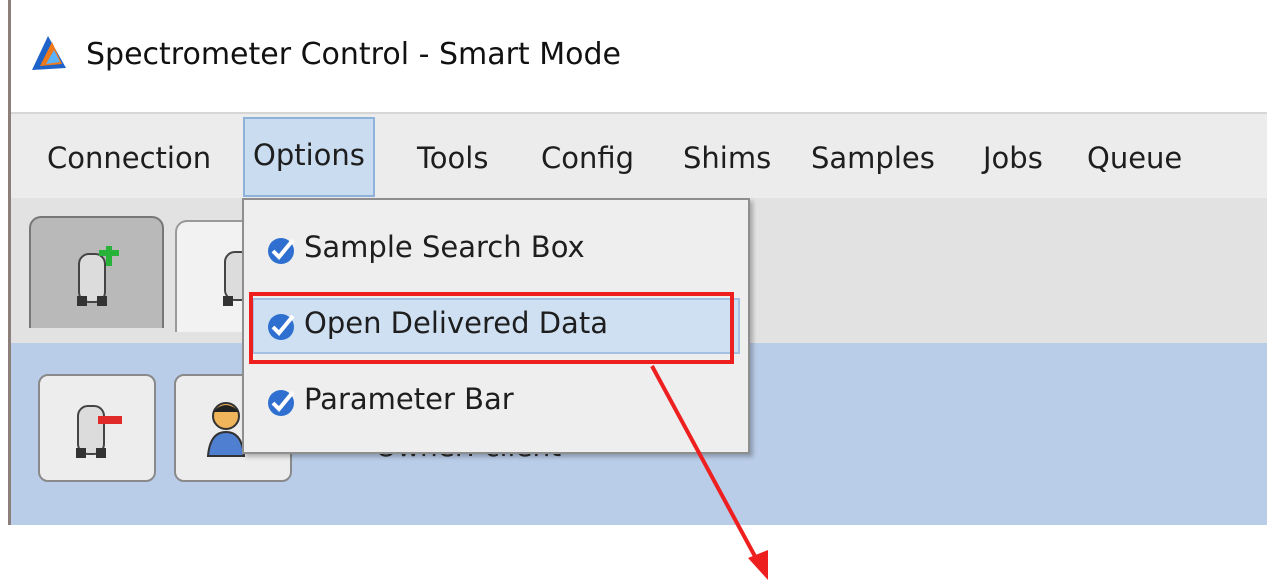 This screenshot has width=1267, height=582. I want to click on window-title: Spectrometer Control - Smart Mode, so click(353, 54).